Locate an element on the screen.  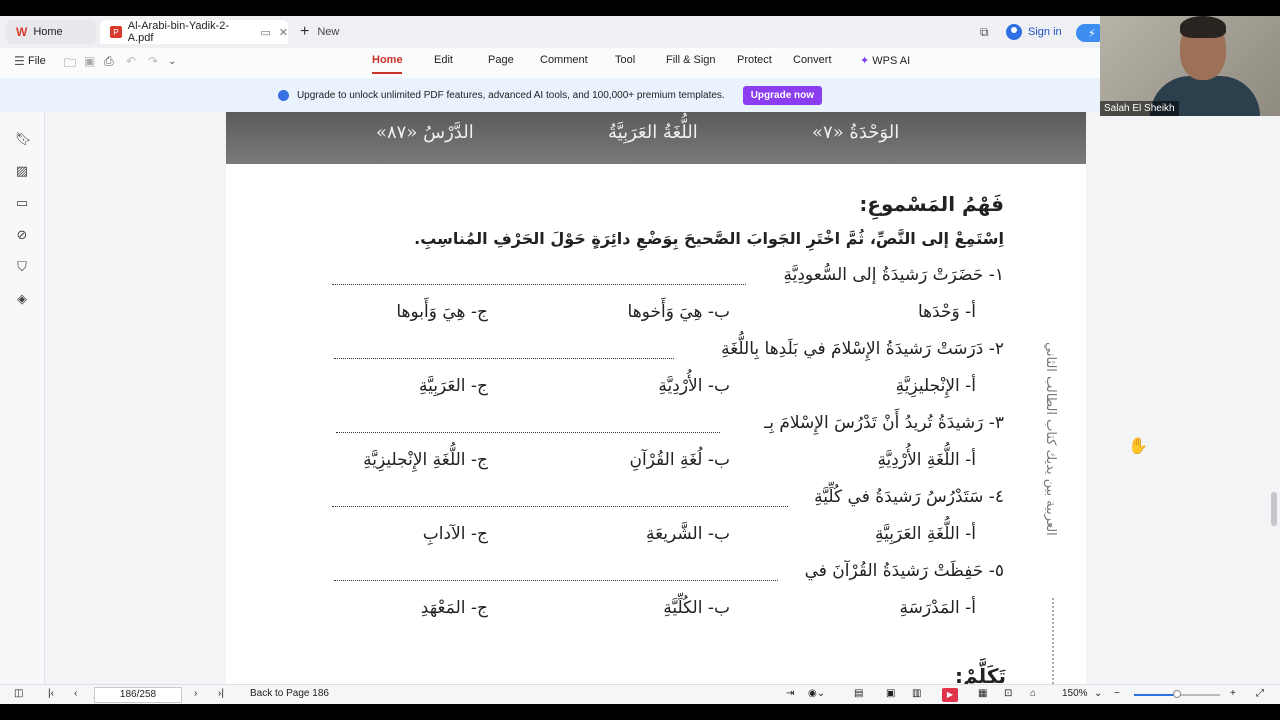
new-tab-button: + New is located at coordinates (319, 32).